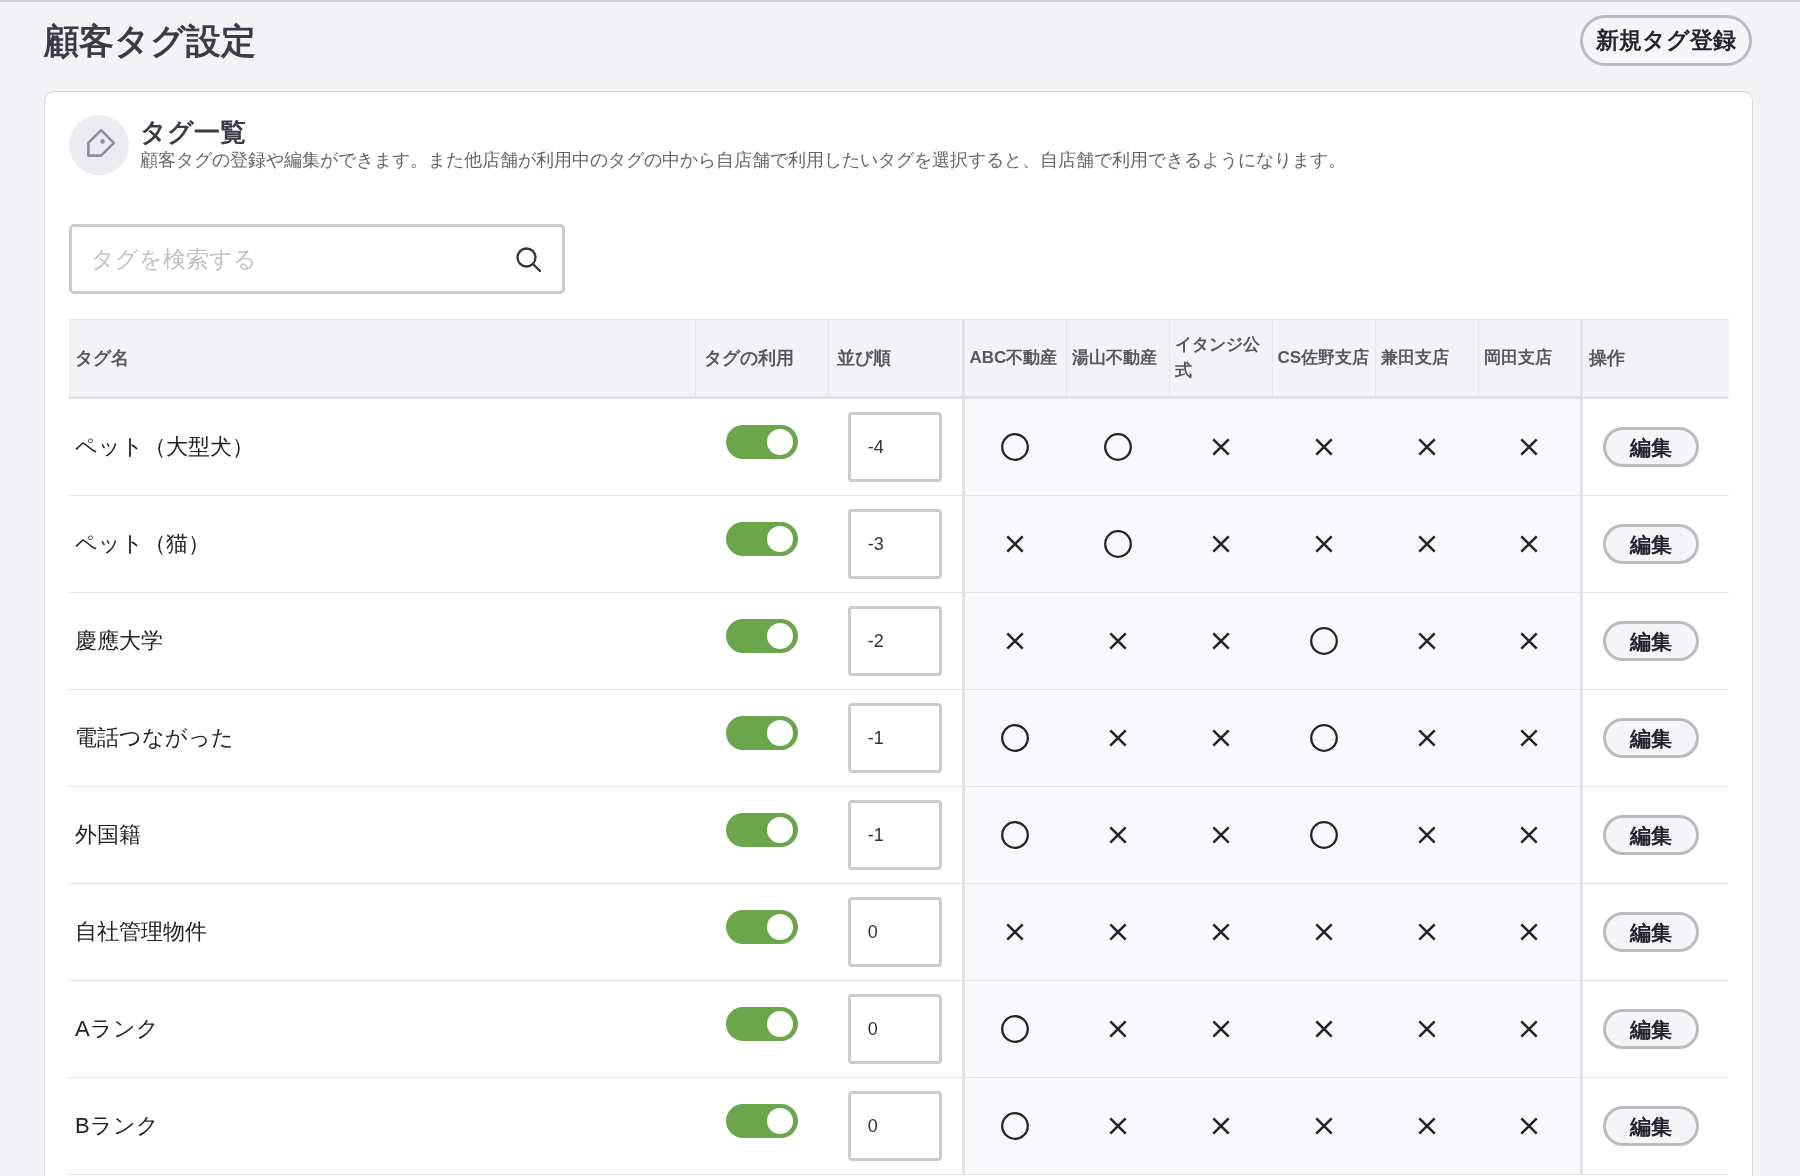 The width and height of the screenshot is (1800, 1176). Describe the element at coordinates (382, 1126) in the screenshot. I see `tag-name: Bランク` at that location.